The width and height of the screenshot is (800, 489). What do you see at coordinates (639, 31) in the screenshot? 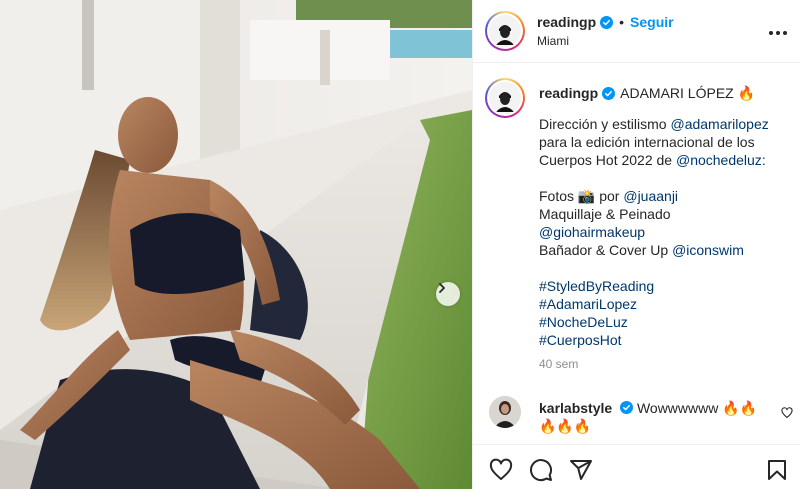
I see `post-header: readingp • Seguir Miami` at bounding box center [639, 31].